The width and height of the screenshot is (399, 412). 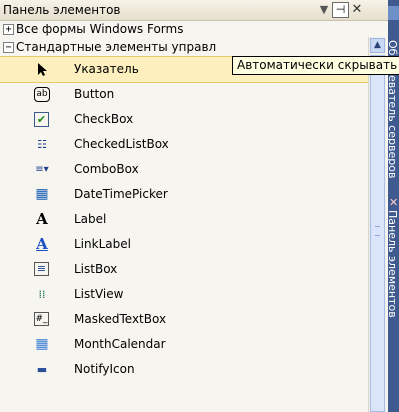 What do you see at coordinates (42, 94) in the screenshot?
I see `button-icon: ab` at bounding box center [42, 94].